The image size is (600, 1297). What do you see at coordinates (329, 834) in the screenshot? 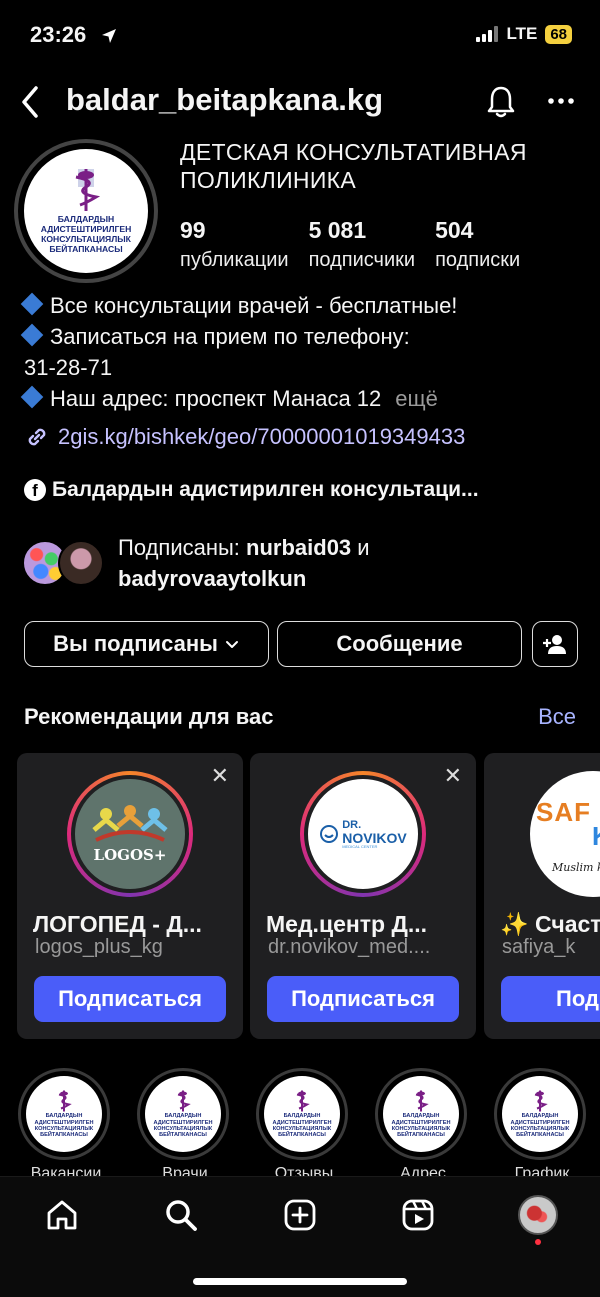
I see `smile-logo-icon` at bounding box center [329, 834].